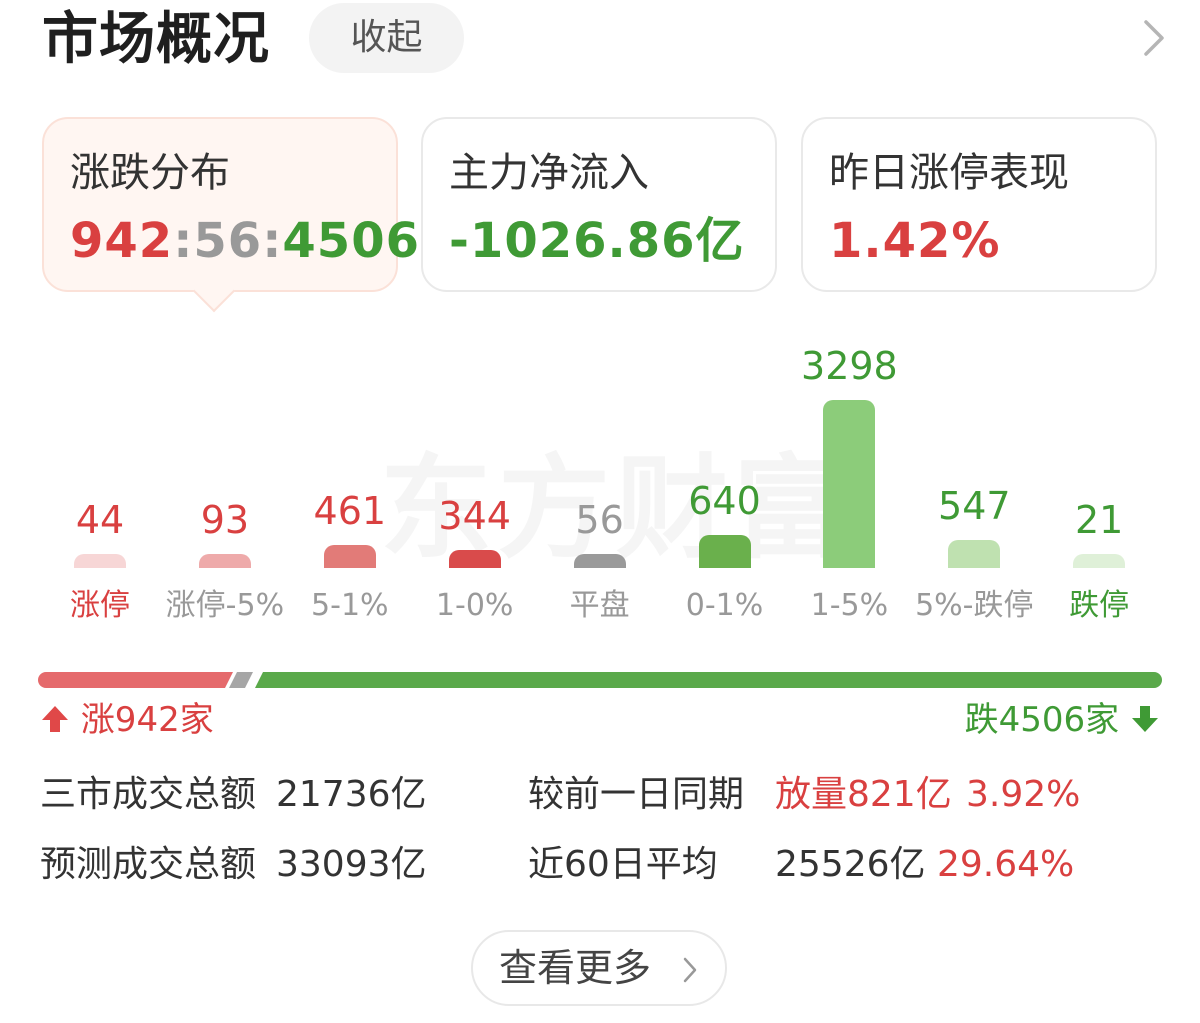 This screenshot has height=1023, width=1200. I want to click on arrow-up-icon, so click(55, 718).